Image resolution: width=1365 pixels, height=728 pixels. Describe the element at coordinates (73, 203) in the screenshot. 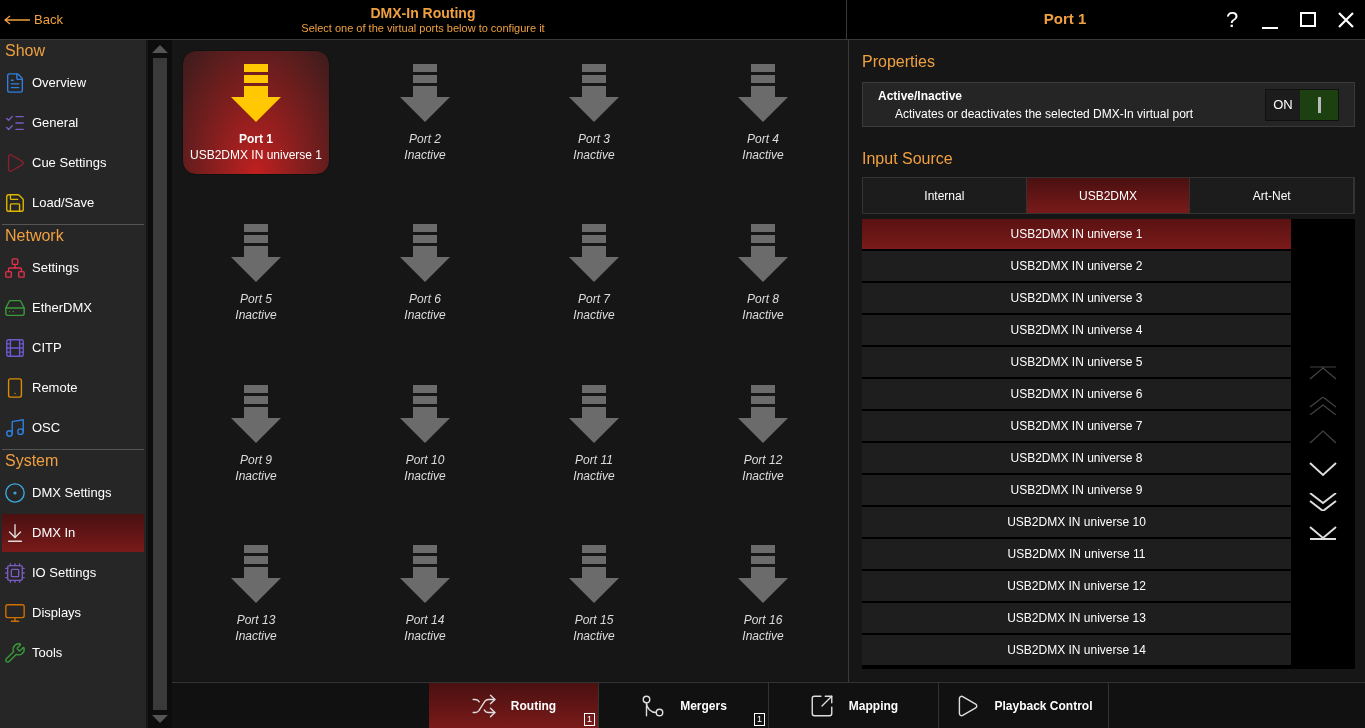

I see `sidebar-item: Load/Save` at that location.